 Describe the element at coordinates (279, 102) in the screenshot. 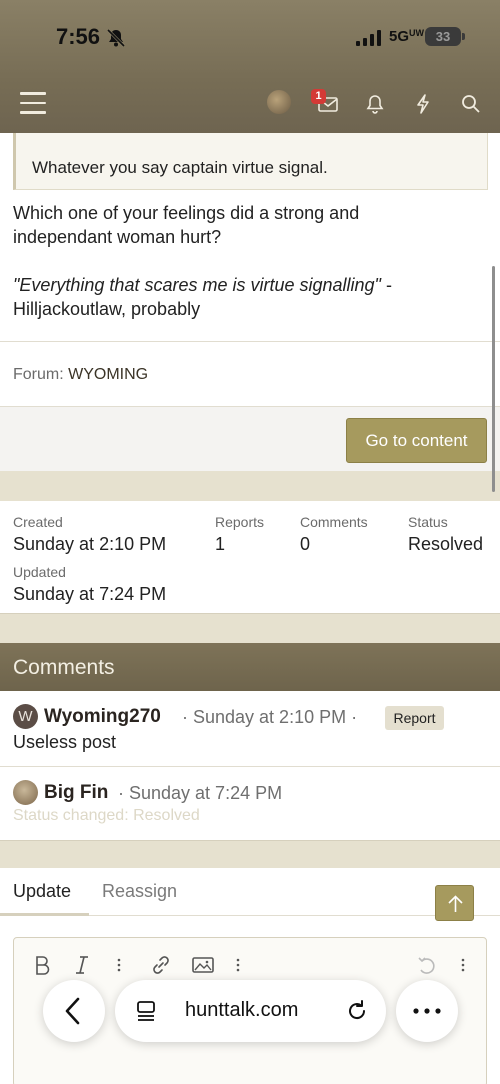

I see `user-avatar` at that location.